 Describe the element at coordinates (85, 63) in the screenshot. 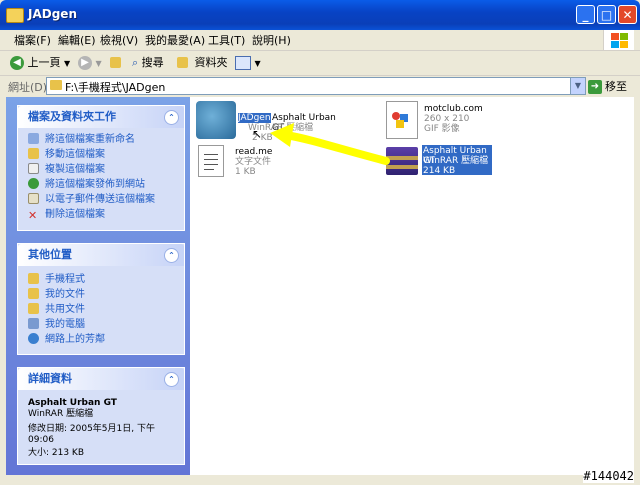

I see `forward-arrow-icon: ▶` at that location.